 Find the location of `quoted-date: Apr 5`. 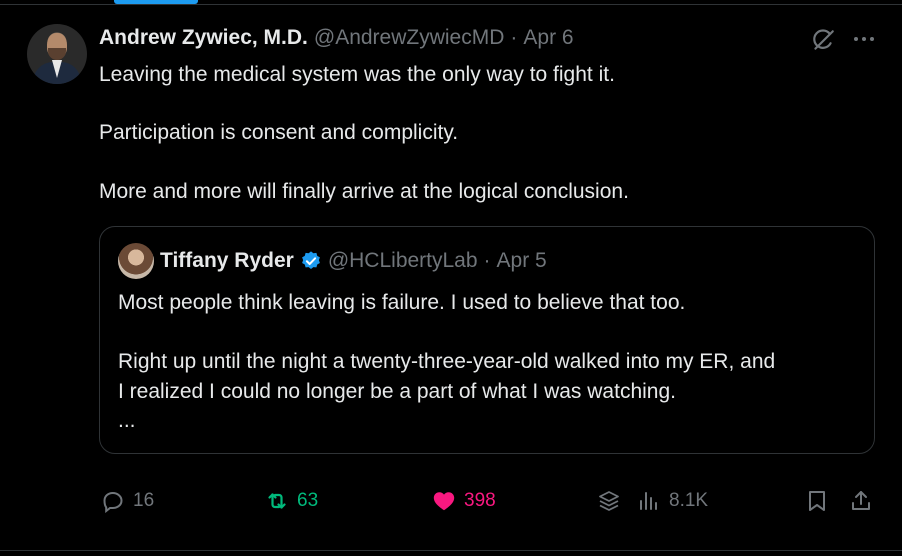

quoted-date: Apr 5 is located at coordinates (521, 260).